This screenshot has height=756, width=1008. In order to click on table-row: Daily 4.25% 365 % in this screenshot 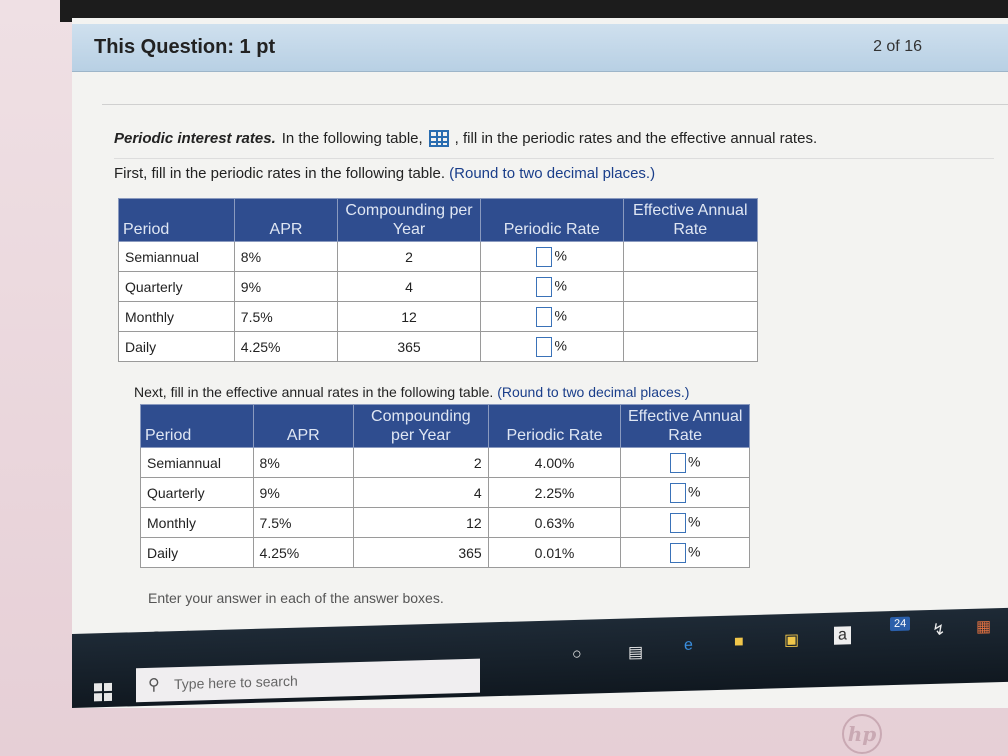, I will do `click(438, 346)`.